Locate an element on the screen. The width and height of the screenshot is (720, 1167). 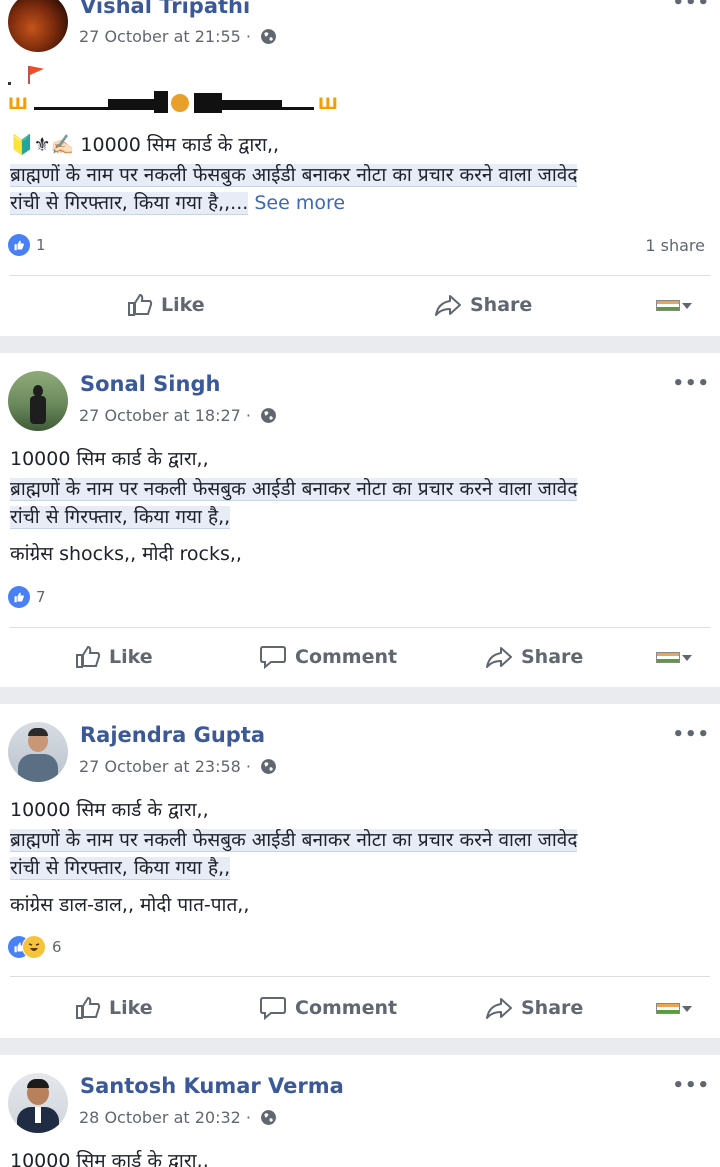
post-text-line: कांग्रेस shocks,, मोदी rocks,, is located at coordinates (126, 554).